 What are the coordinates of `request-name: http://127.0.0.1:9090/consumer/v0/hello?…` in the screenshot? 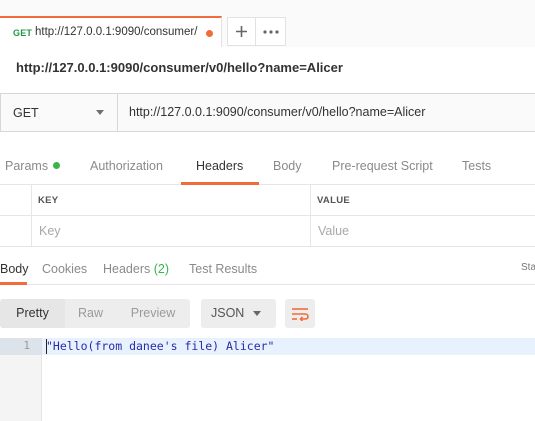 It's located at (179, 67).